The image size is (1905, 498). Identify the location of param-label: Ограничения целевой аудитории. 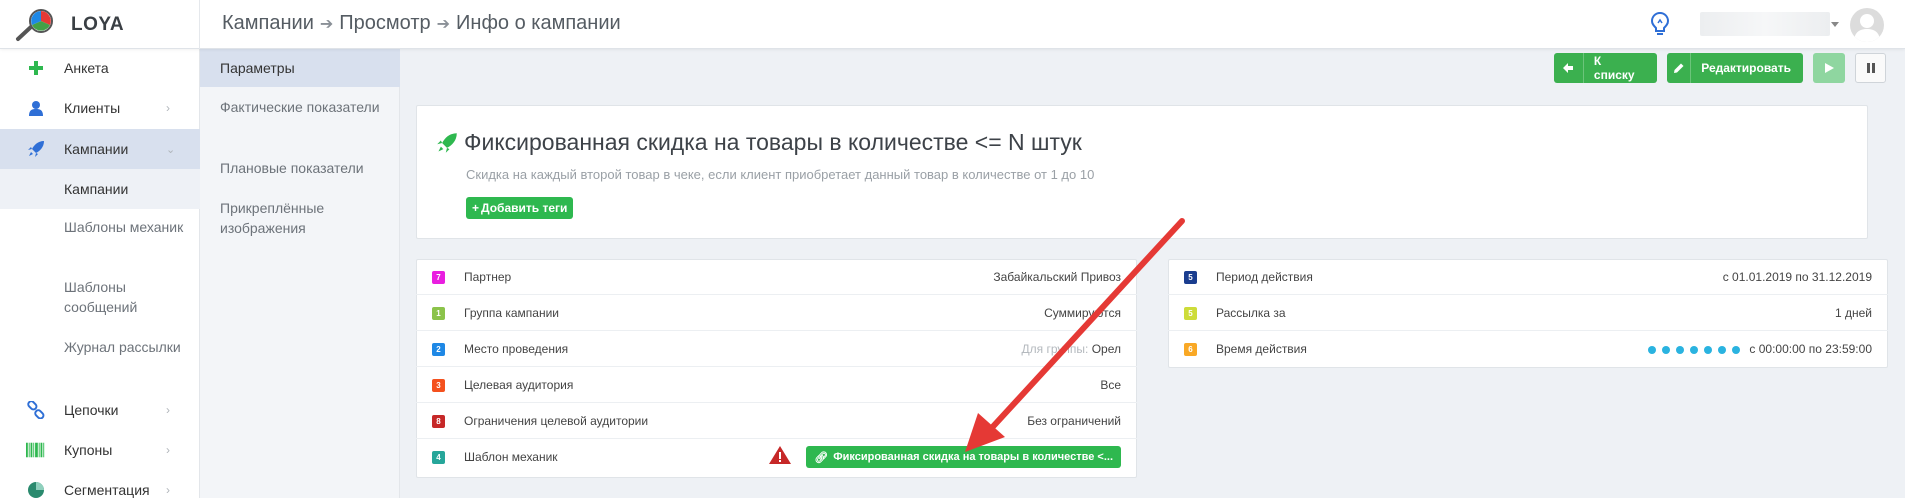
(556, 420).